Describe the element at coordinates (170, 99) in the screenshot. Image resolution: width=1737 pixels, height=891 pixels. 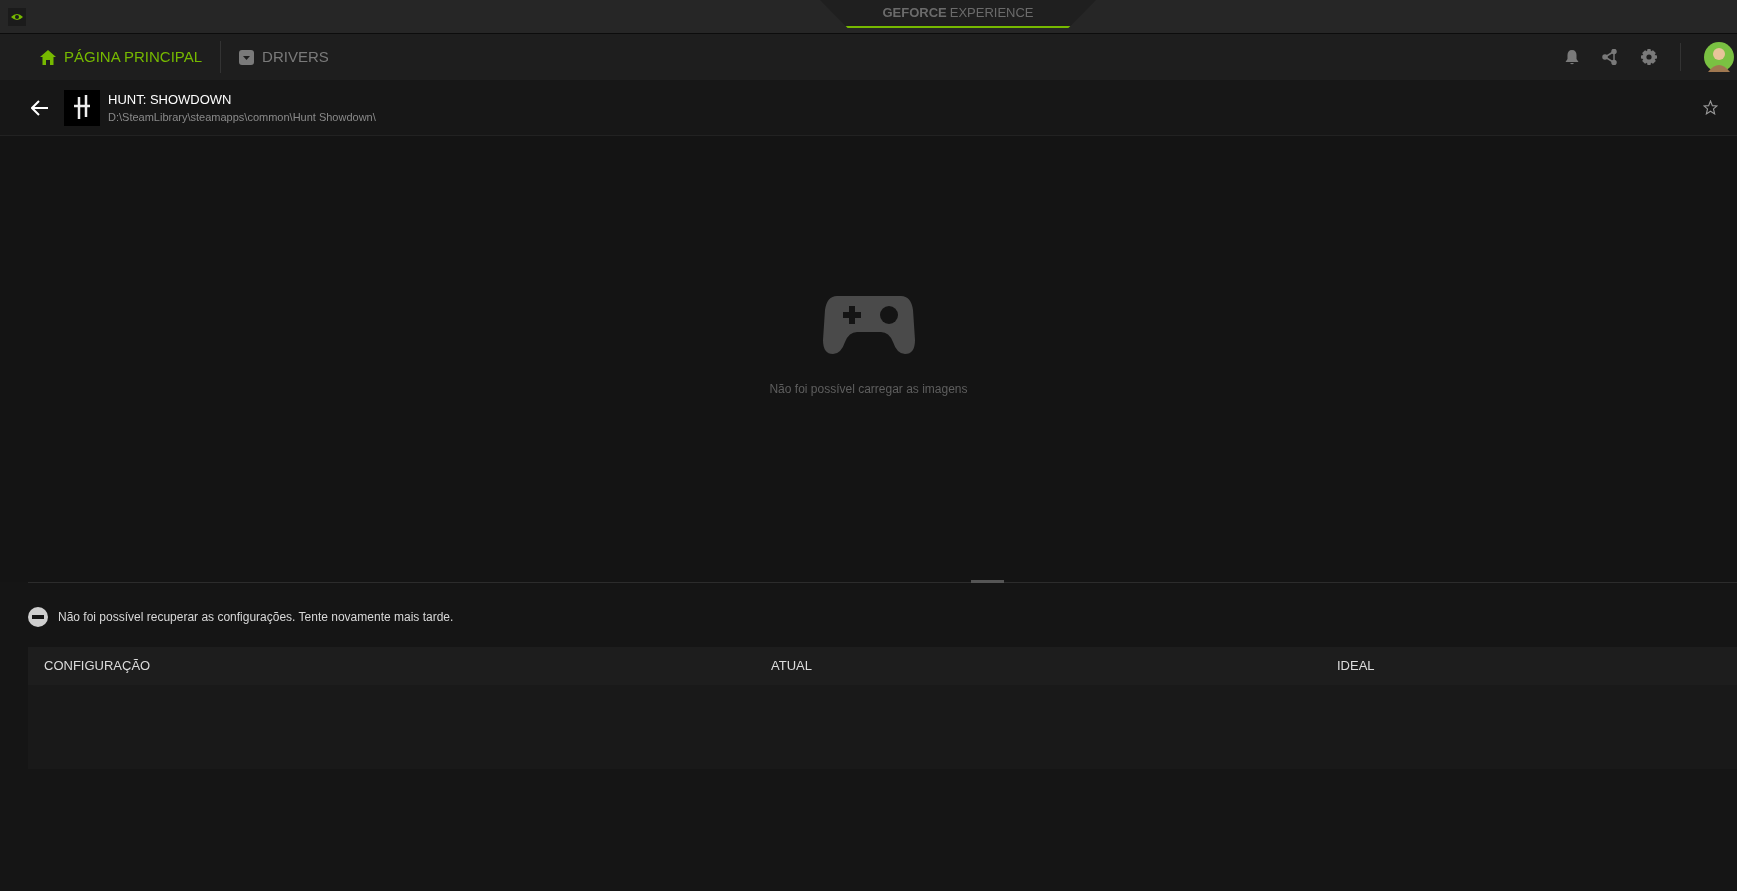
I see `game-title: HUNT: SHOWDOWN` at that location.